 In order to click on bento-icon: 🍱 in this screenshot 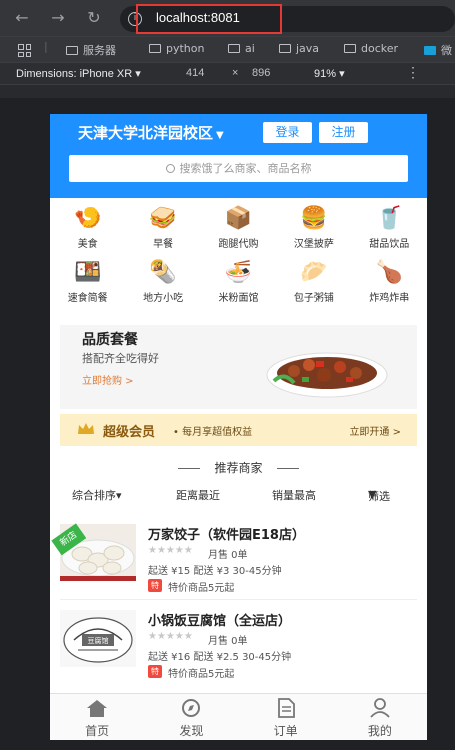, I will do `click(87, 272)`.